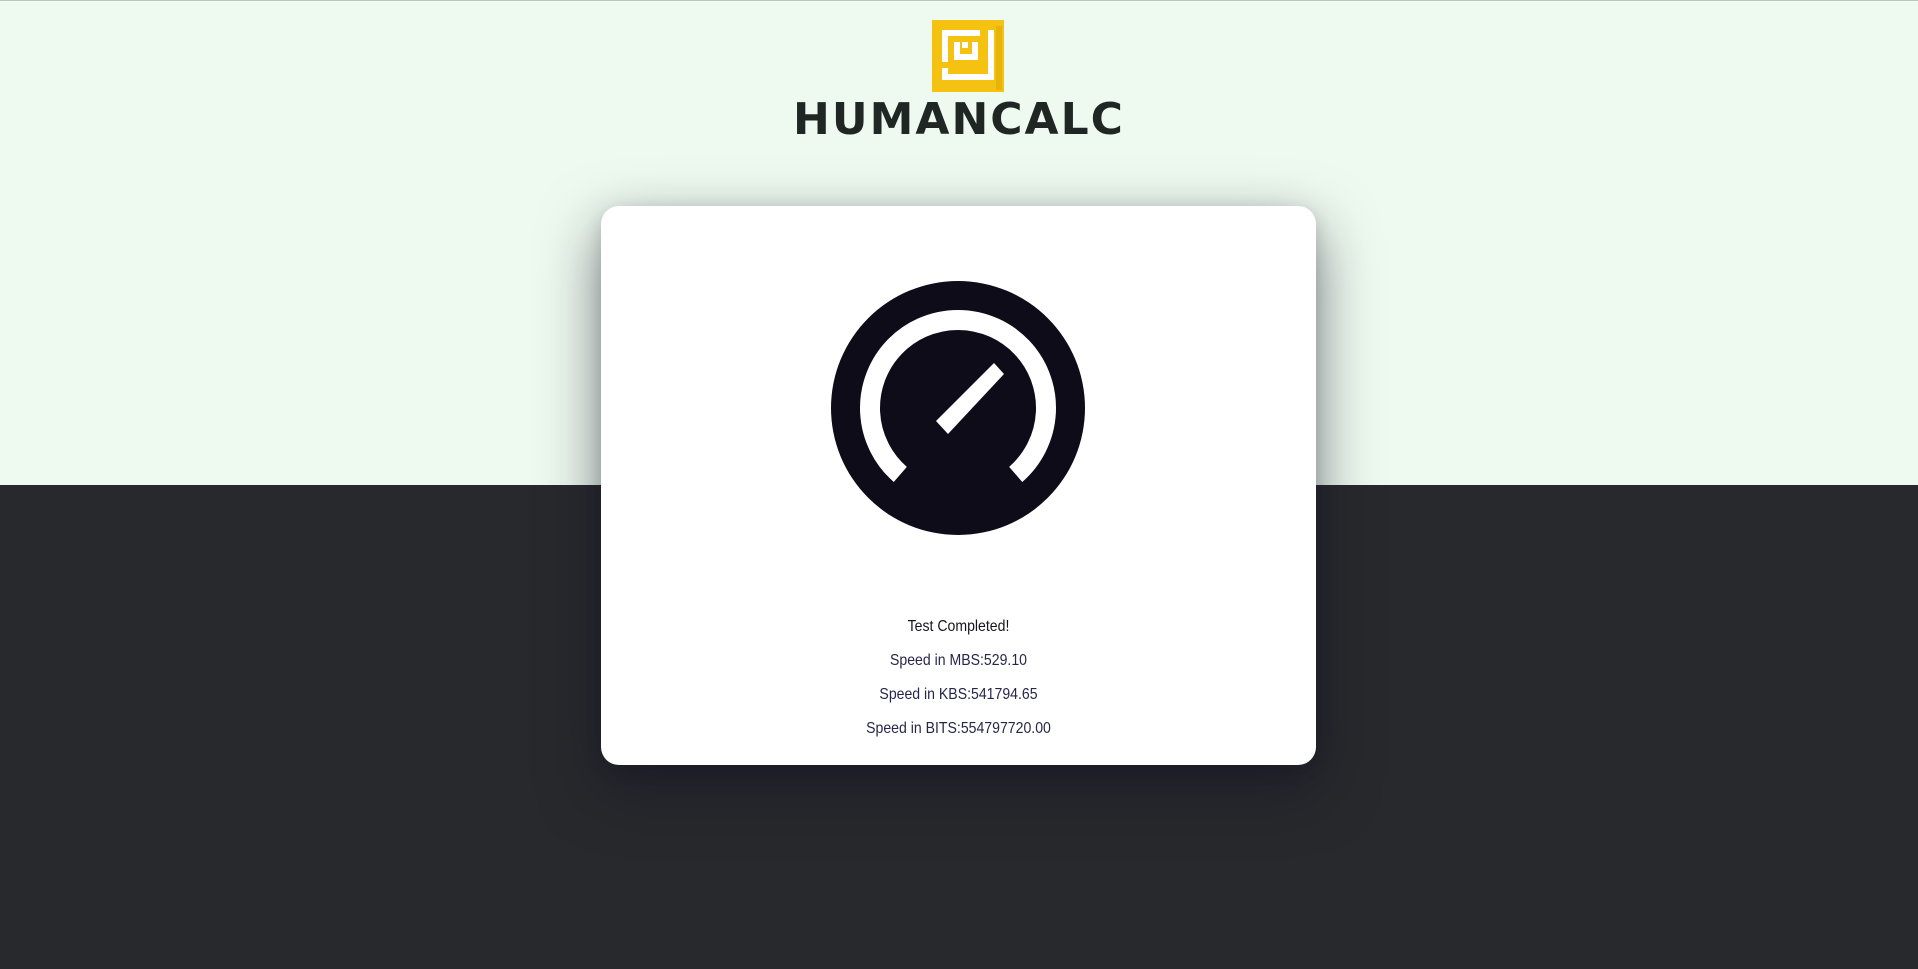  What do you see at coordinates (968, 56) in the screenshot?
I see `humancalc-logo-icon` at bounding box center [968, 56].